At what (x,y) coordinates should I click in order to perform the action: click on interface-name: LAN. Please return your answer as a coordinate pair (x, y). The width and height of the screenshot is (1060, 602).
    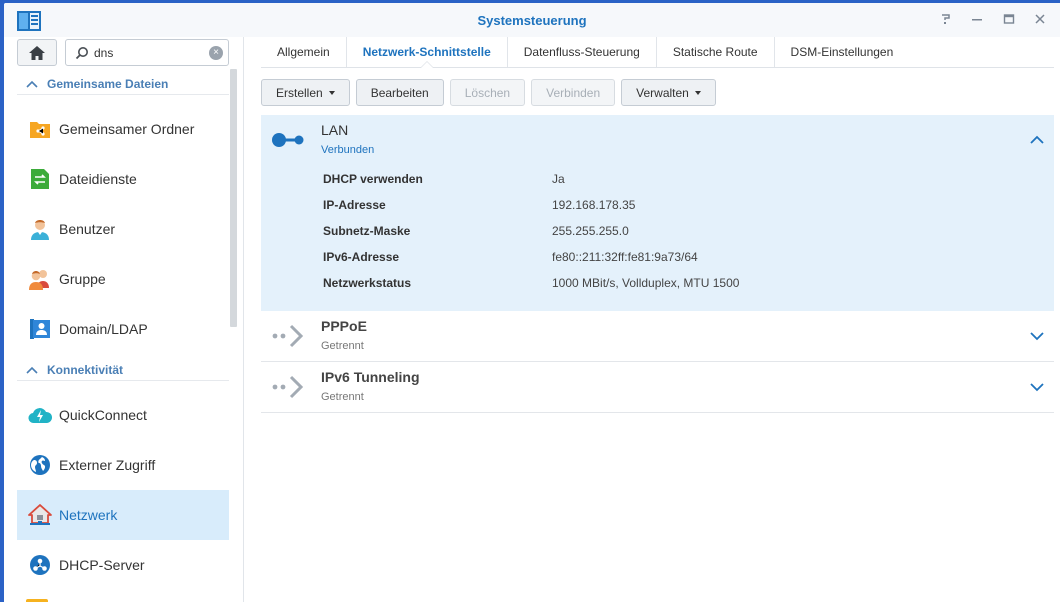
    Looking at the image, I should click on (335, 130).